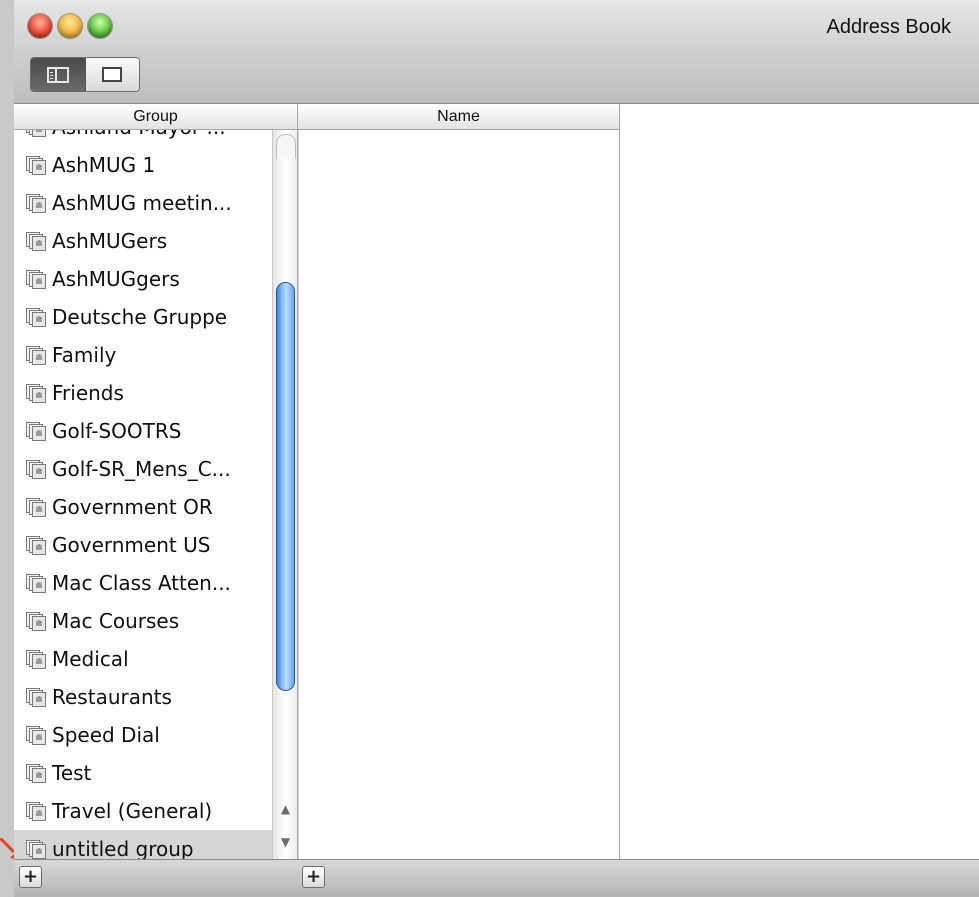 The image size is (979, 897). I want to click on view-segmented-control, so click(85, 74).